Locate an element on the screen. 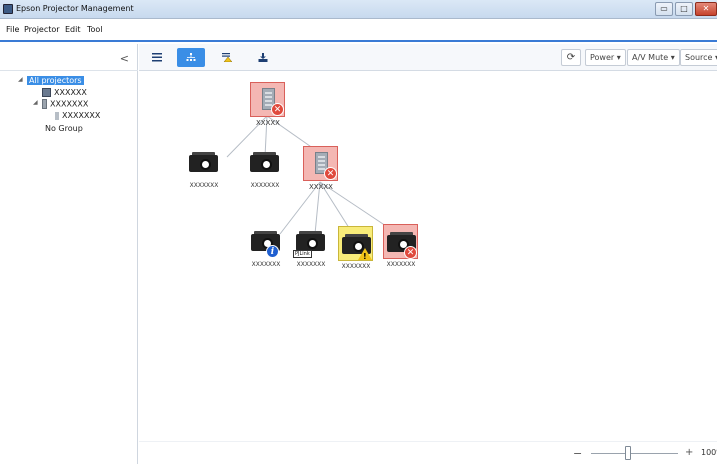  menu-projector: Projector is located at coordinates (42, 29).